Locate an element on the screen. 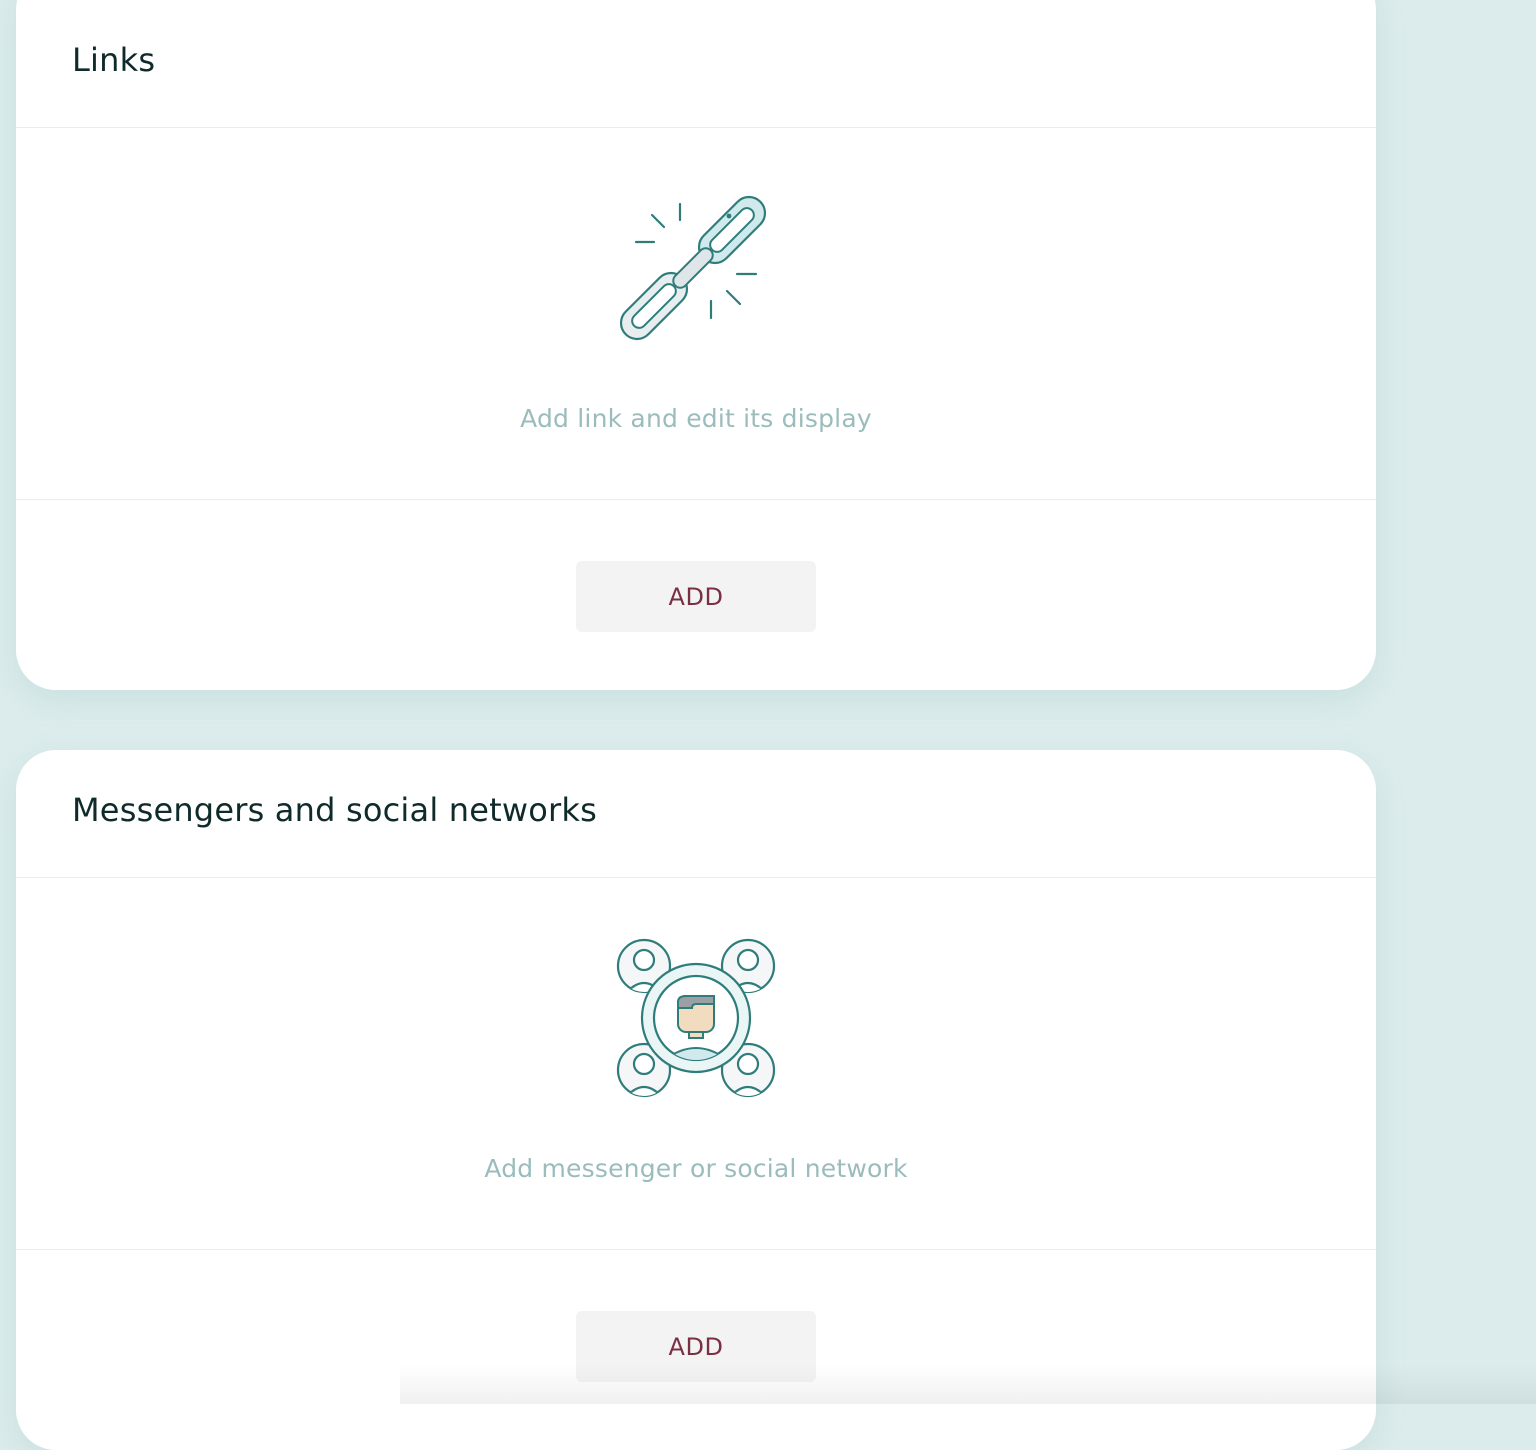 The width and height of the screenshot is (1536, 1450). social-card-footer: ADD is located at coordinates (696, 1345).